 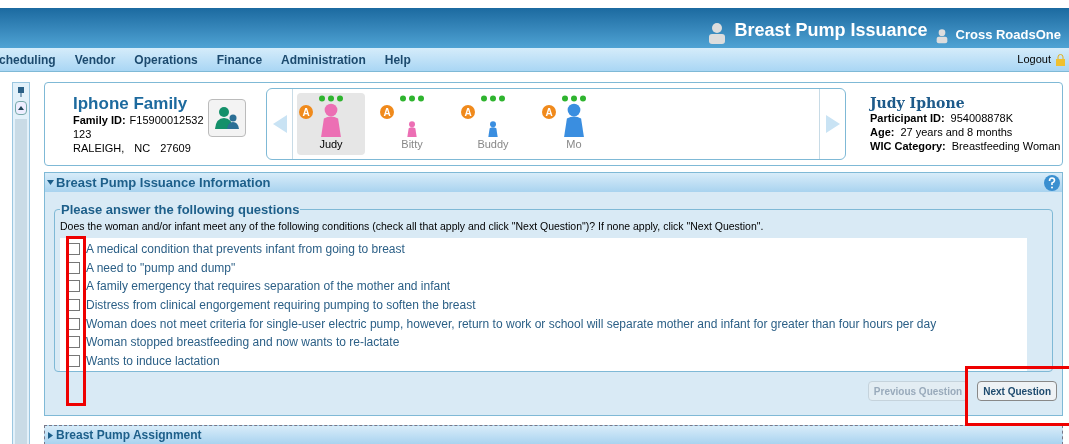 I want to click on menu-item: Operations, so click(x=166, y=59).